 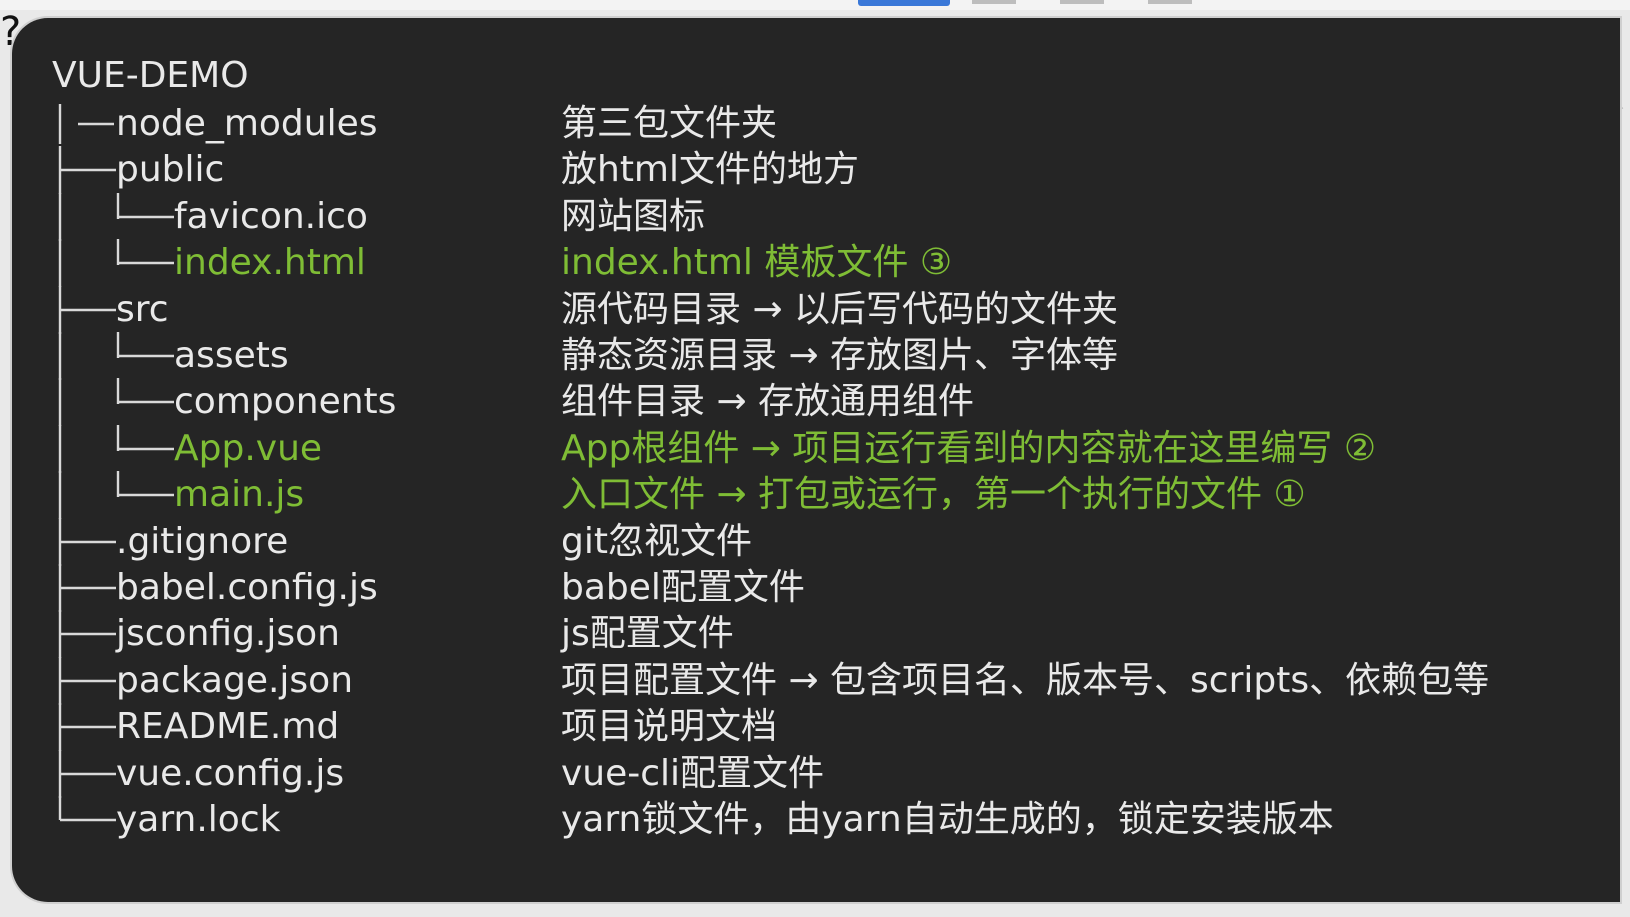 I want to click on file-description: git忽视文件, so click(x=656, y=541).